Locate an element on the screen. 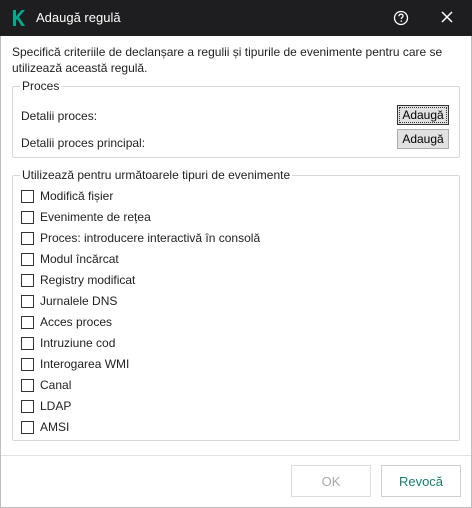 The width and height of the screenshot is (472, 508). checkbox-interactive-console is located at coordinates (27, 238).